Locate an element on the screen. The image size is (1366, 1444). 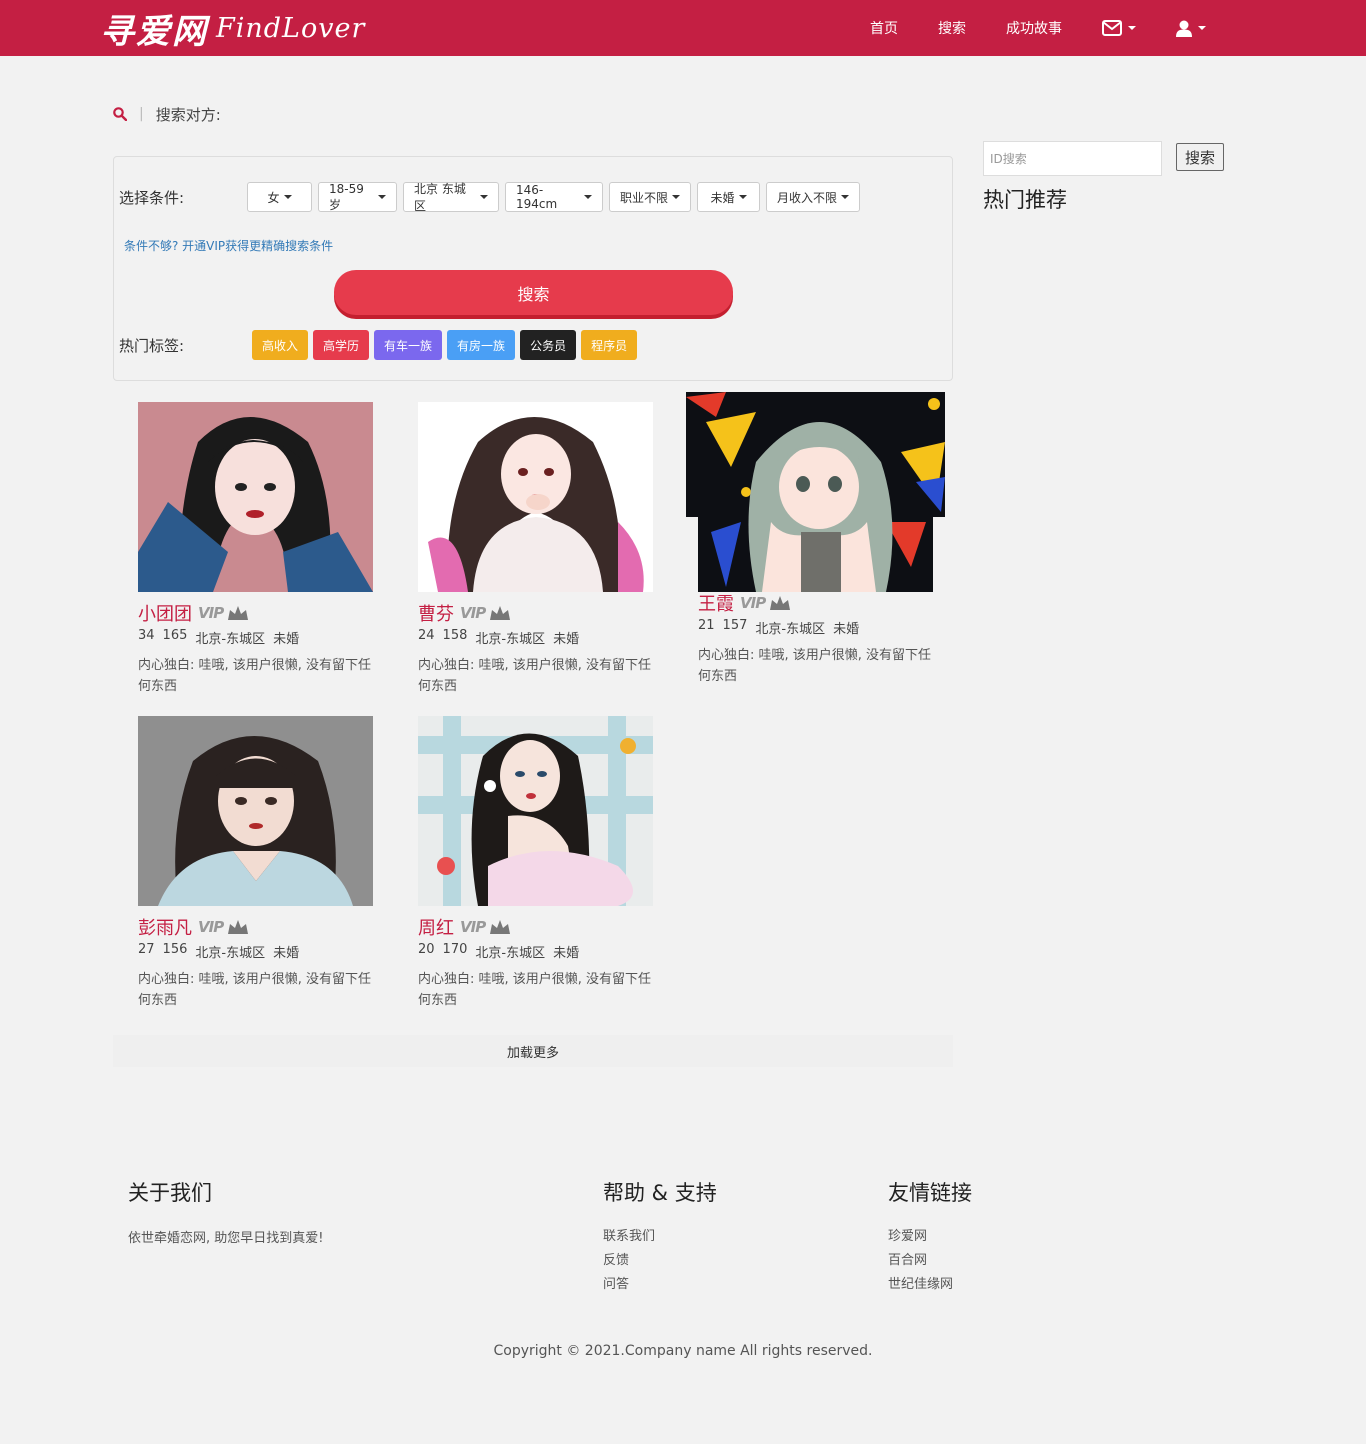
user-dropdown is located at coordinates (1191, 28).